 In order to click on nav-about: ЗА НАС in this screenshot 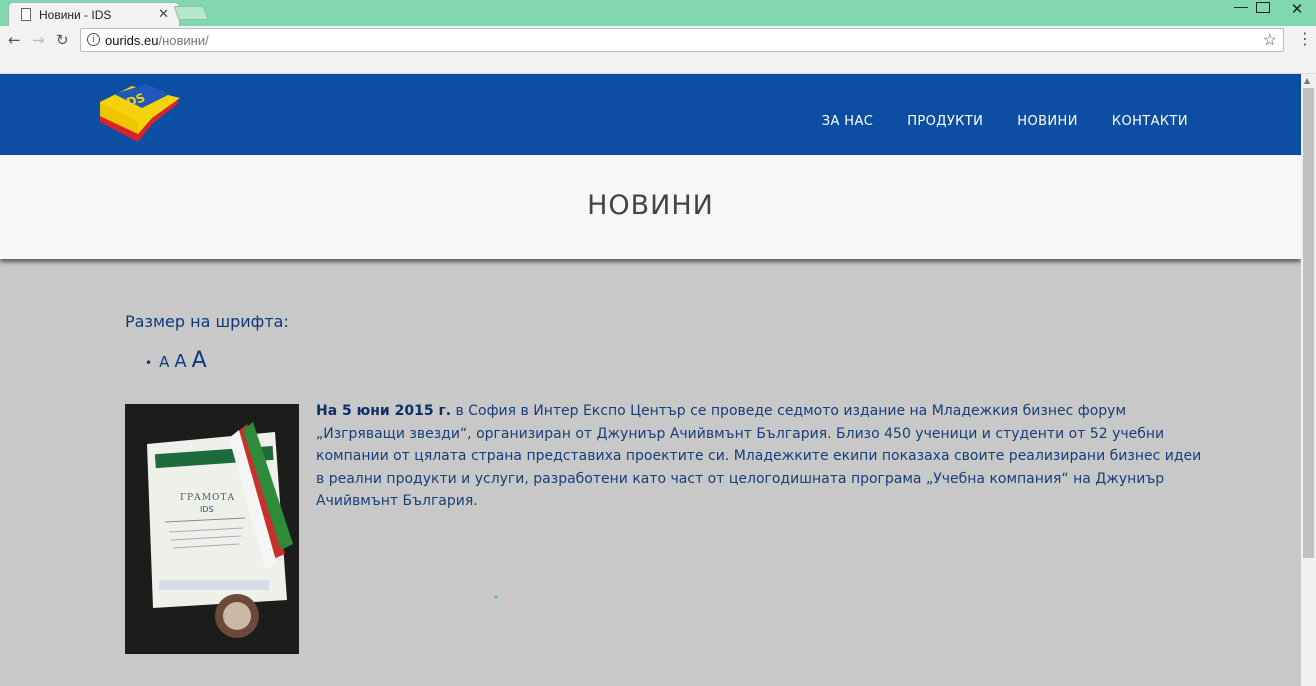, I will do `click(848, 121)`.